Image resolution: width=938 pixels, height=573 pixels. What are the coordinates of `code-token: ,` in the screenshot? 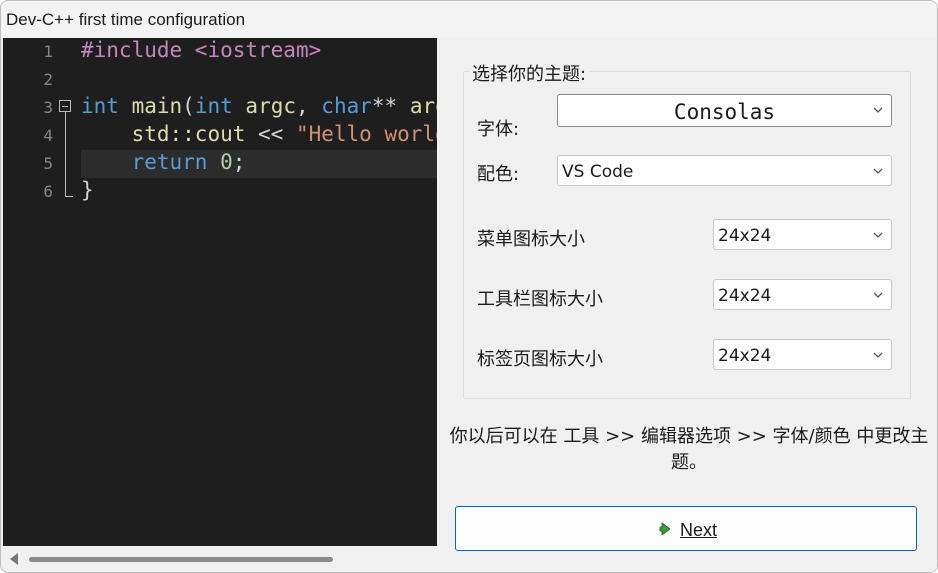 It's located at (309, 106).